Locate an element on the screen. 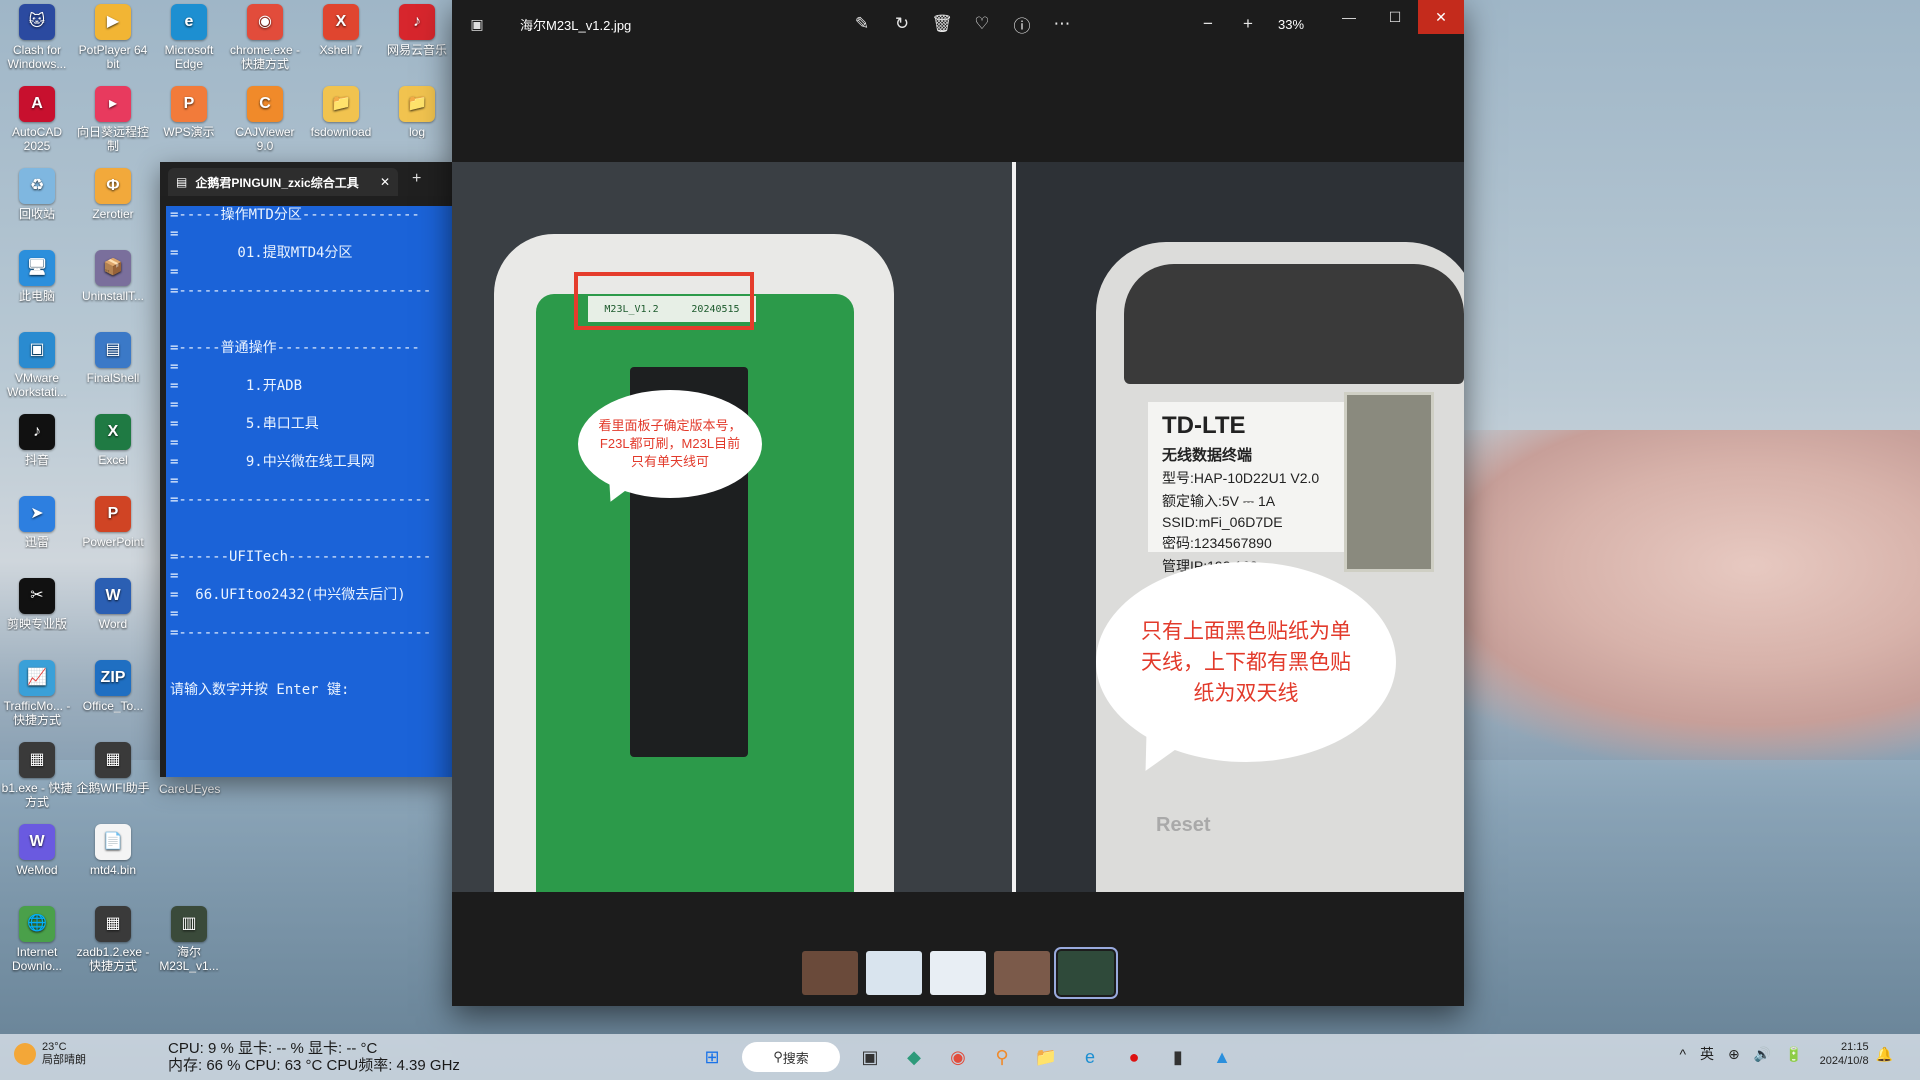 The width and height of the screenshot is (1920, 1080). app-icon: ♻ is located at coordinates (37, 186).